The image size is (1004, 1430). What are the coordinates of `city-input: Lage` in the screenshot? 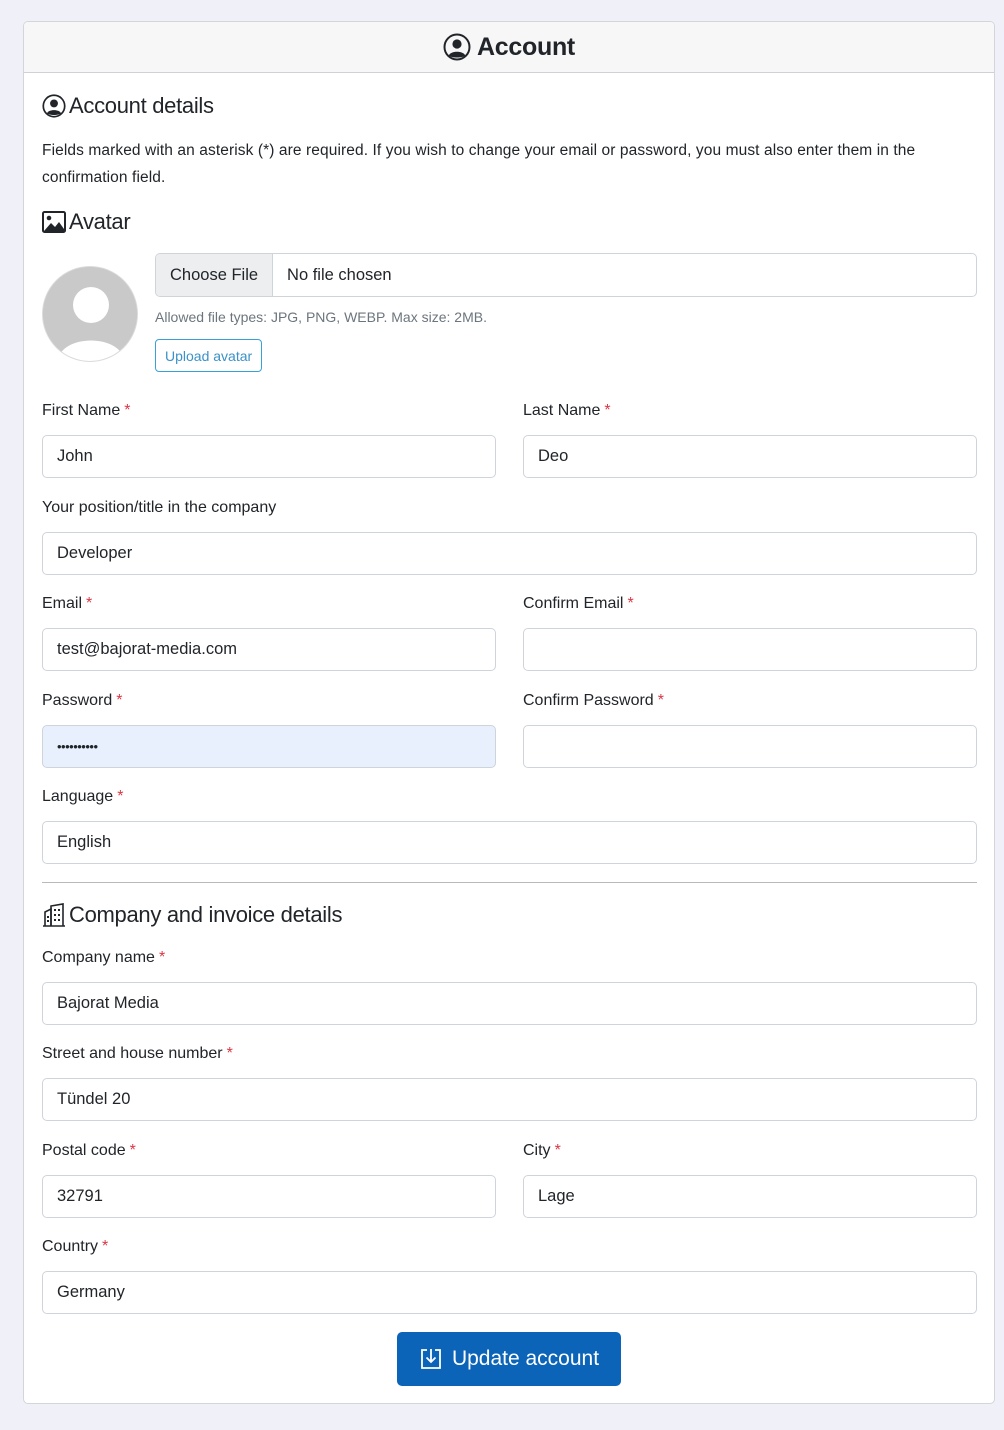 It's located at (750, 1196).